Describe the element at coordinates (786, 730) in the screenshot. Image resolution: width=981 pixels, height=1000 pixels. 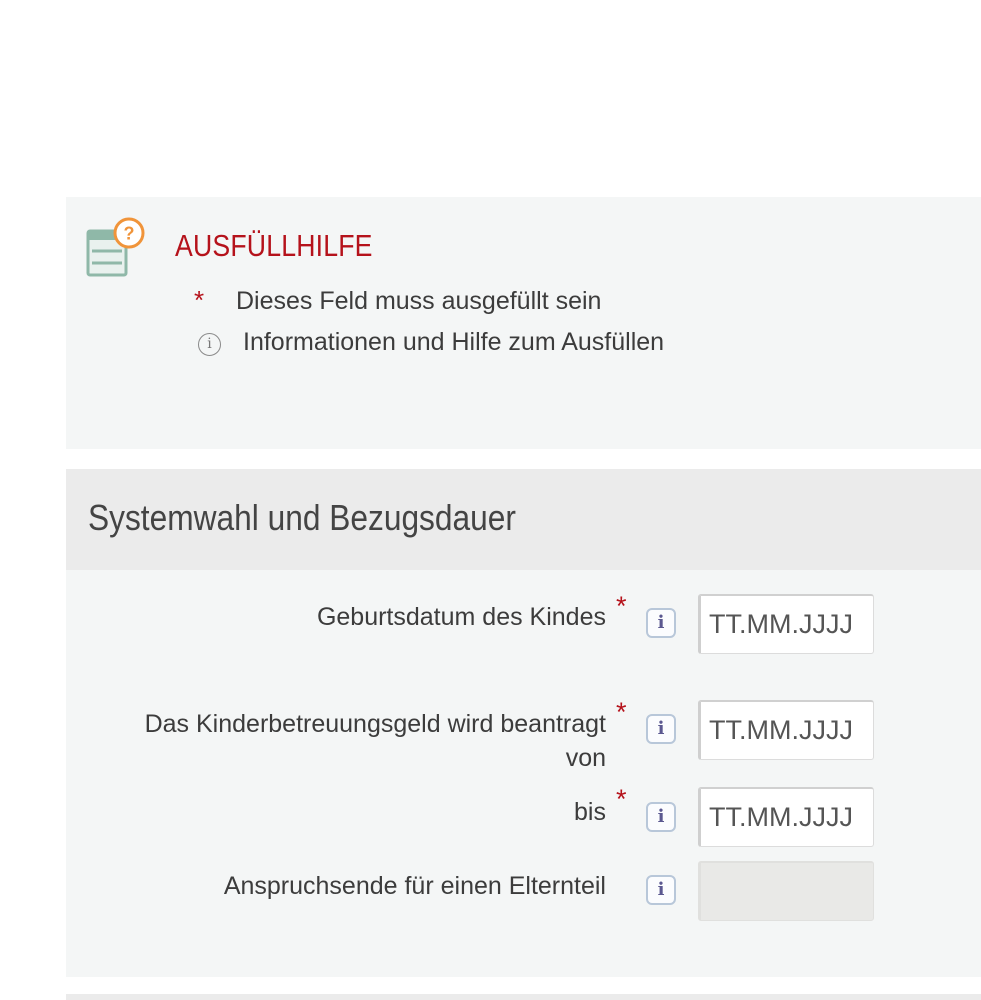
I see `benefit-from-input` at that location.